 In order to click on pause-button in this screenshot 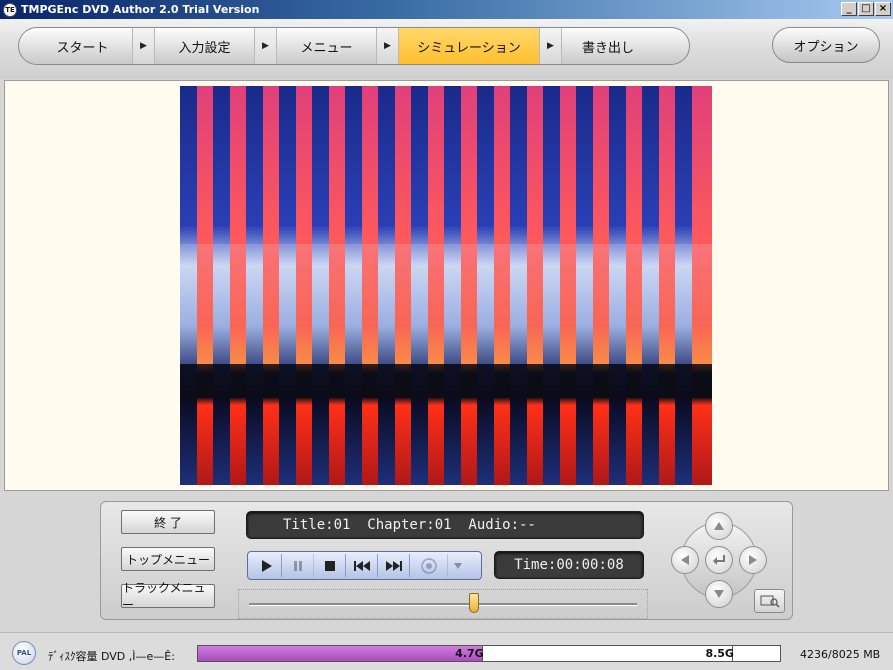, I will do `click(298, 565)`.